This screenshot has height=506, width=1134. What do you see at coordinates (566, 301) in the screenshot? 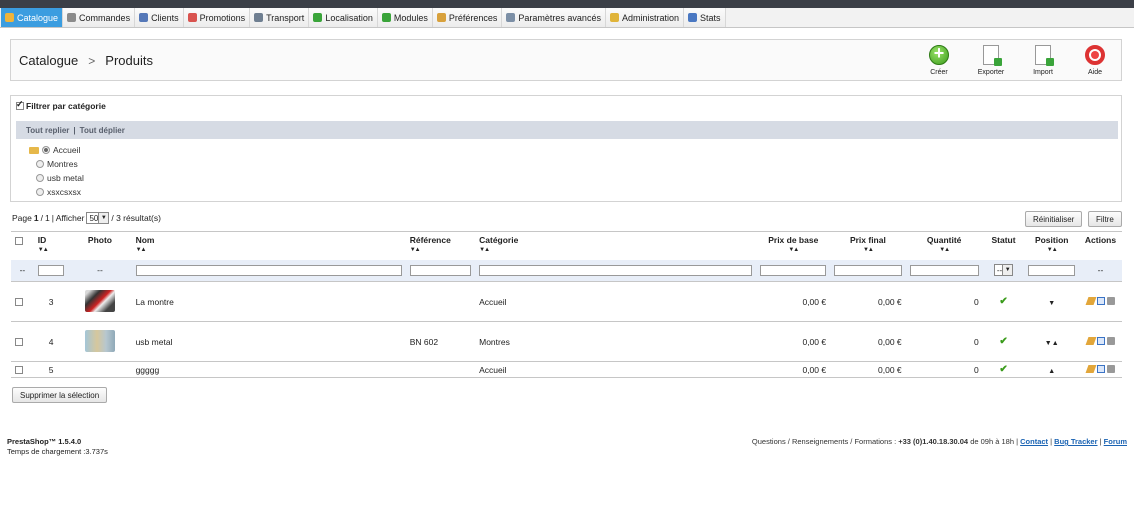
I see `table-row: 3 La montre Accueil 0,00 € 0,00 € 0 ✔ ▼` at bounding box center [566, 301].